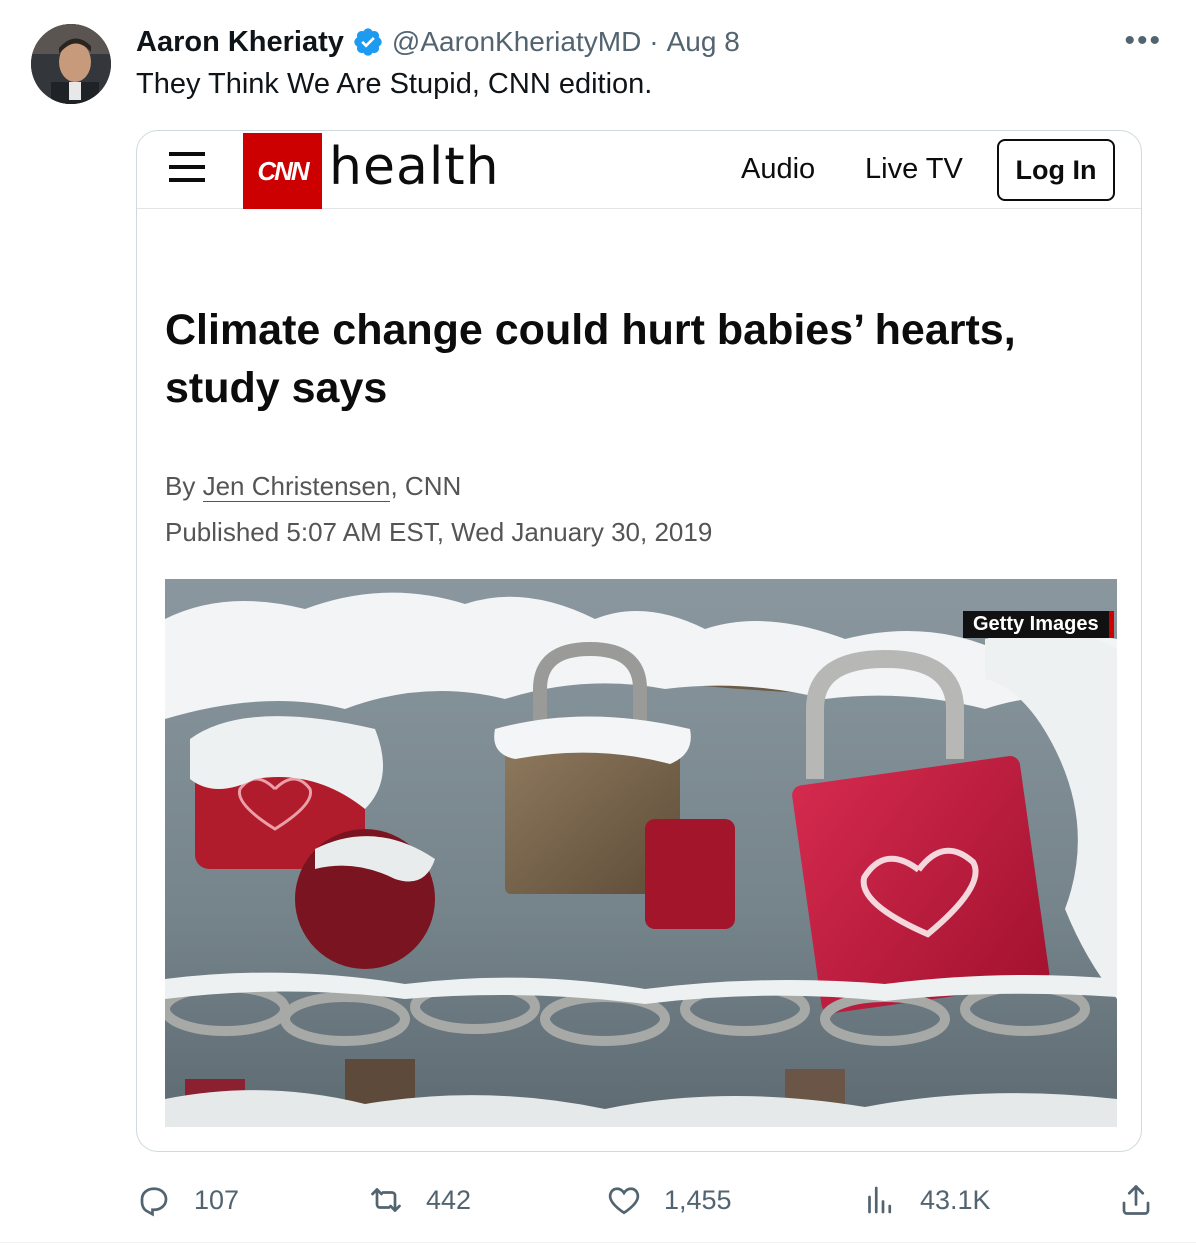  What do you see at coordinates (624, 1200) in the screenshot?
I see `like-icon` at bounding box center [624, 1200].